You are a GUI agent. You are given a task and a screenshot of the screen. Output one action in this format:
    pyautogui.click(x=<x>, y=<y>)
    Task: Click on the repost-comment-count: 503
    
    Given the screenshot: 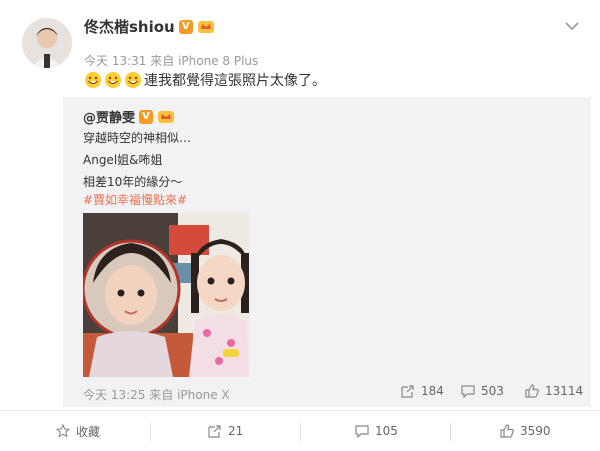 What is the action you would take?
    pyautogui.click(x=492, y=391)
    